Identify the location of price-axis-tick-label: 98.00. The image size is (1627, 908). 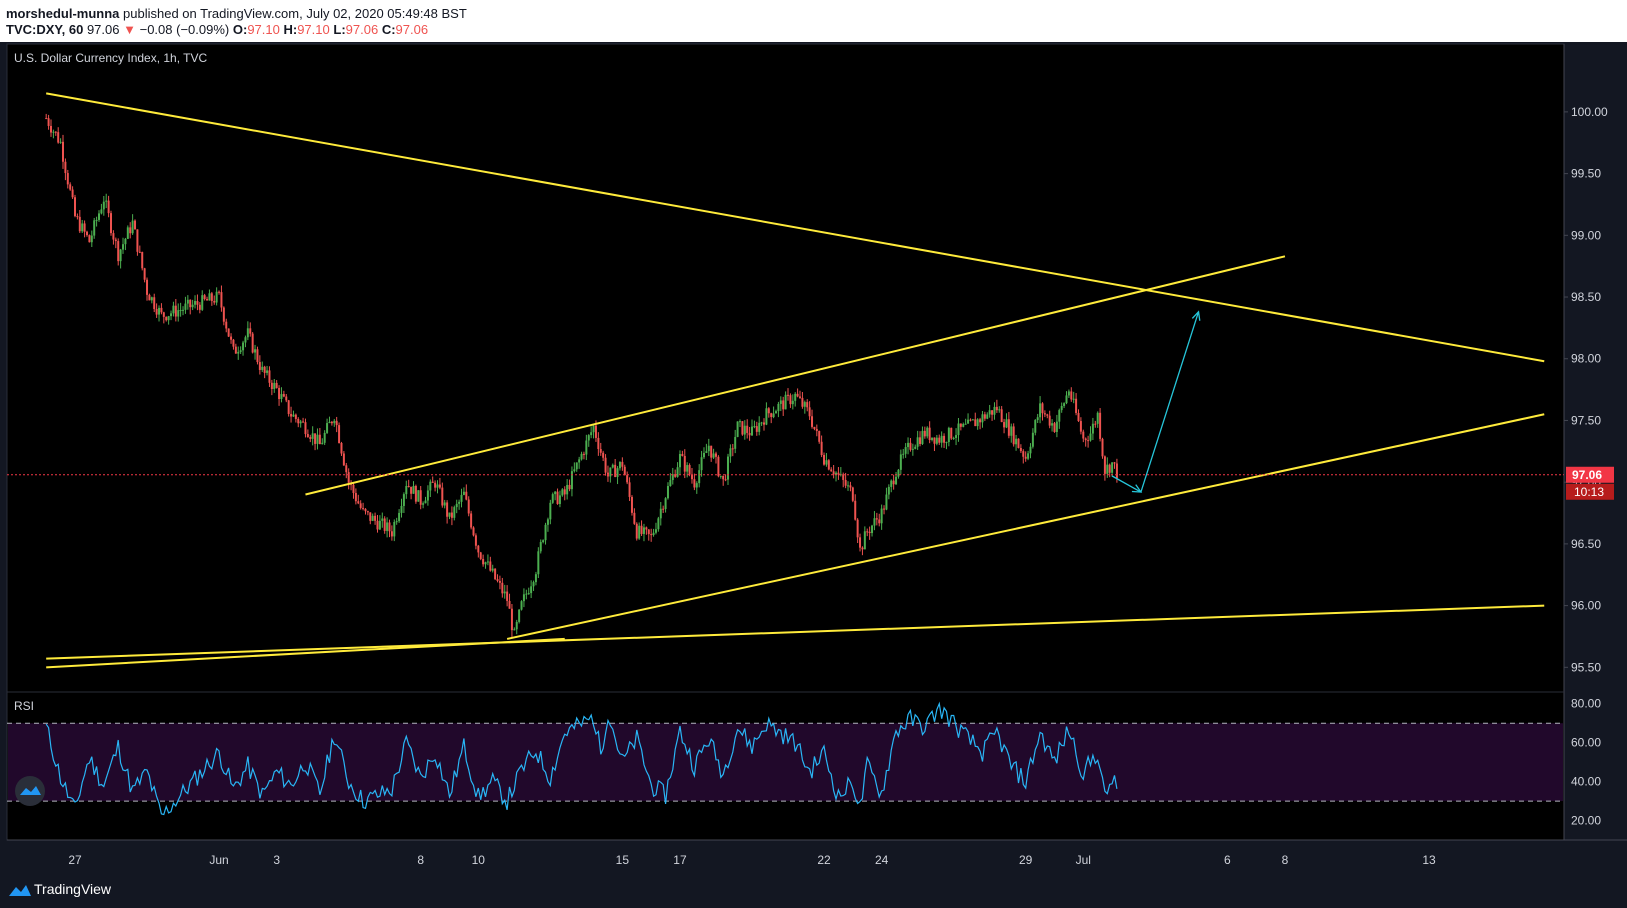
(1586, 359).